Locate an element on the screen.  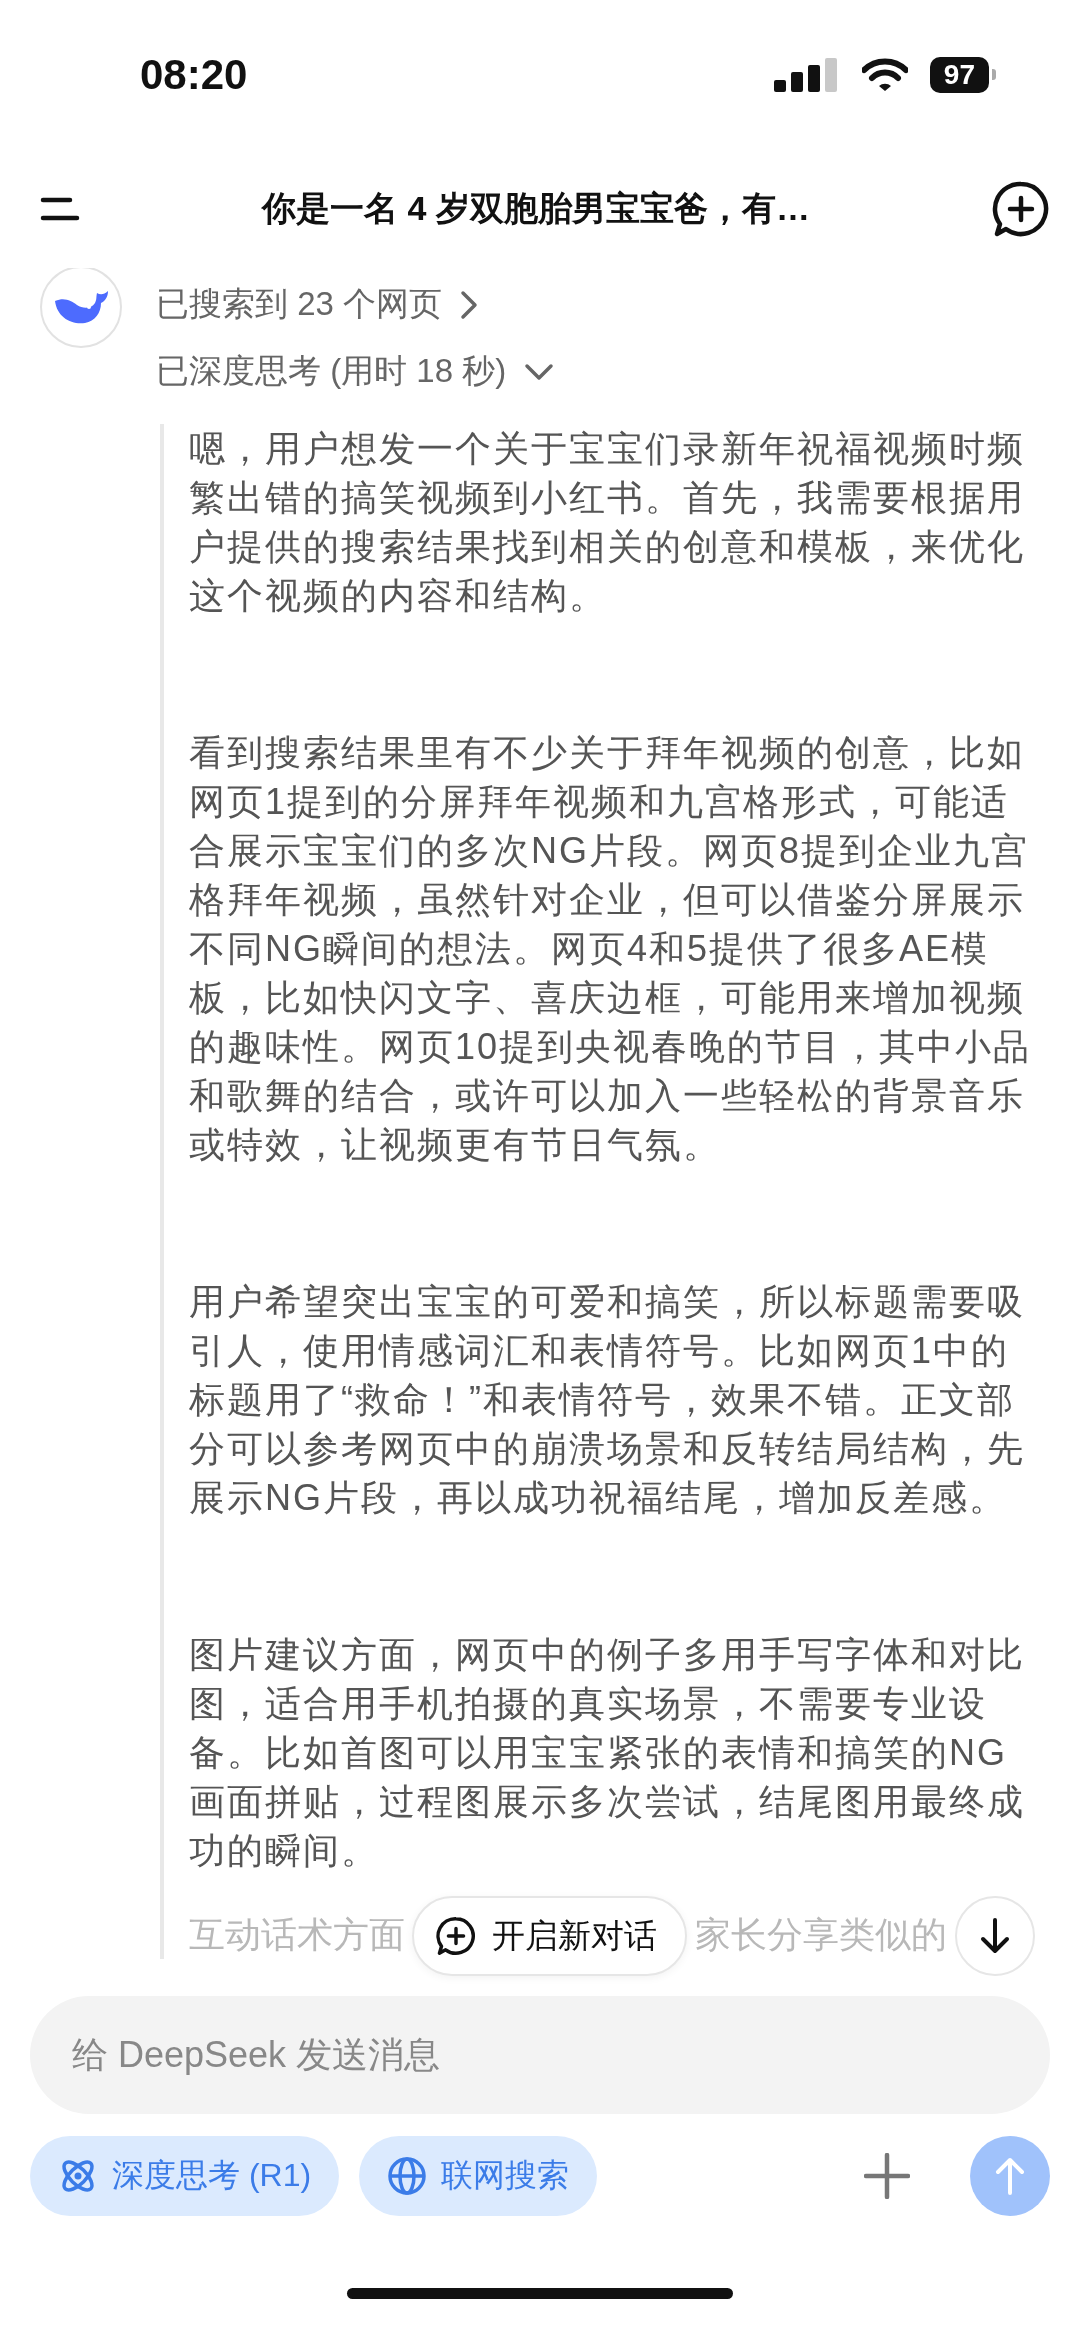
thought-paragraph: 看到搜索结果里有不少关于拜年视频的创意，比如网页1提到的分屏拜年视频和九宫格形式，可能适合展示宝宝们的多次NG片段。网页8提到企业九宫格拜年视频，虽然针对企业，但可以借鉴分屏展示不同NG瞬间的想法。网页4和5提供了很多AE模板，比如快闪文字、喜庆边框，可能用来增加视频的趣味性。网页10提到央视春晚的节目，其中小品和歌舞的结合，或许可以加入一些轻松的背景音乐或特效，让视频更有节日气氛。 is located at coordinates (611, 949).